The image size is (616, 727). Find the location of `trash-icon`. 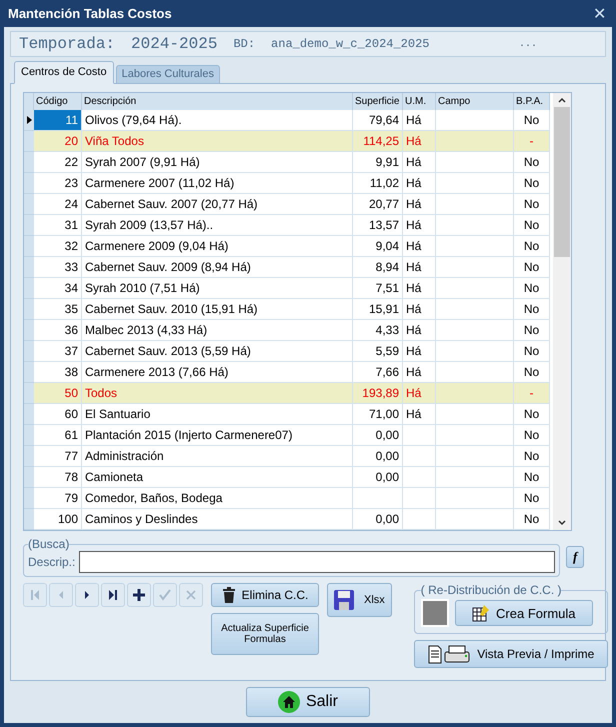

trash-icon is located at coordinates (229, 595).